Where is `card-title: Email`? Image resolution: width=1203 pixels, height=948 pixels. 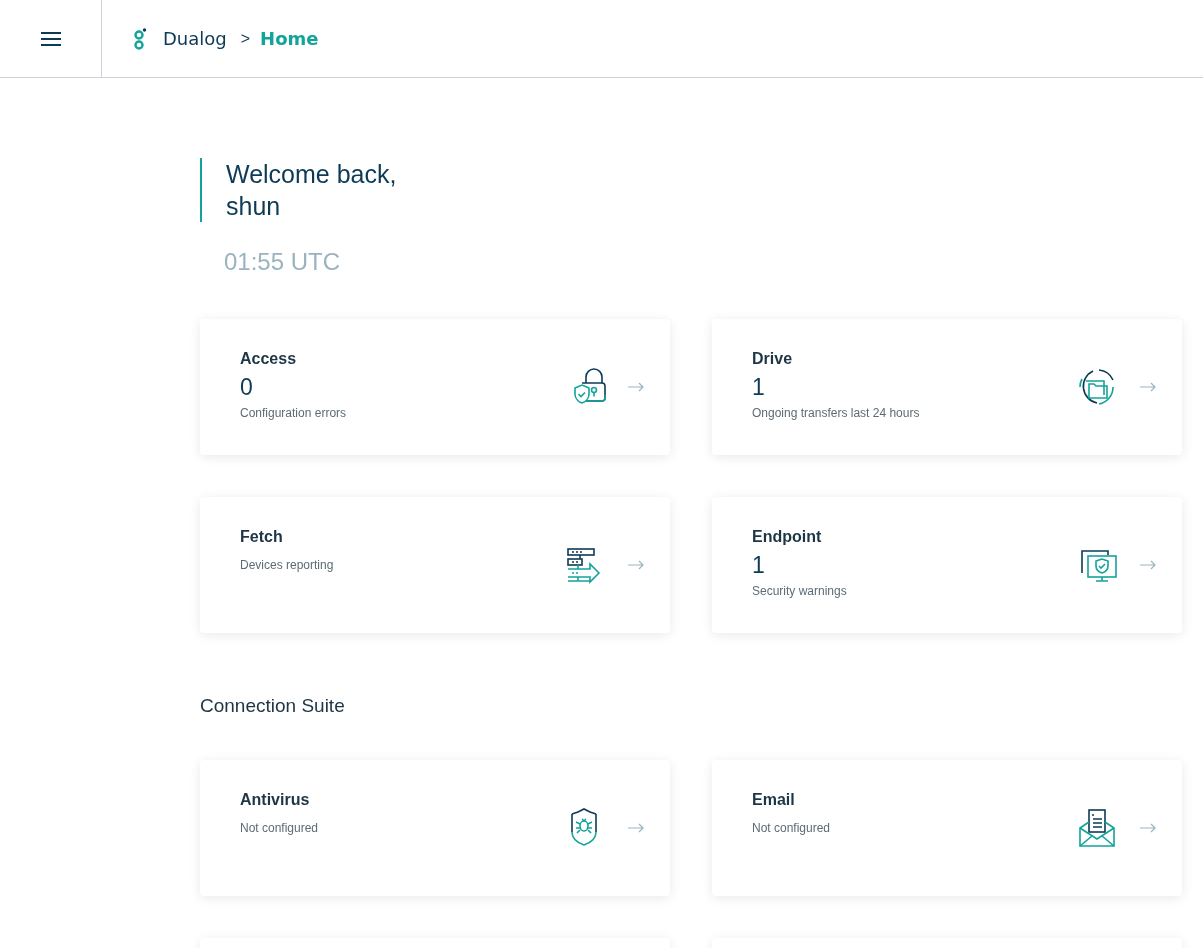
card-title: Email is located at coordinates (774, 800).